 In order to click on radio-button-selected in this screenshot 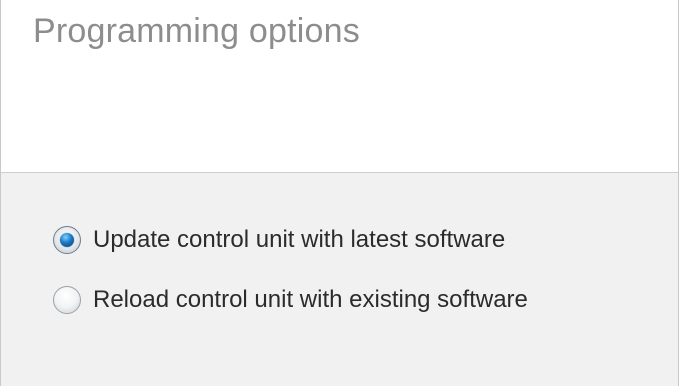, I will do `click(67, 240)`.